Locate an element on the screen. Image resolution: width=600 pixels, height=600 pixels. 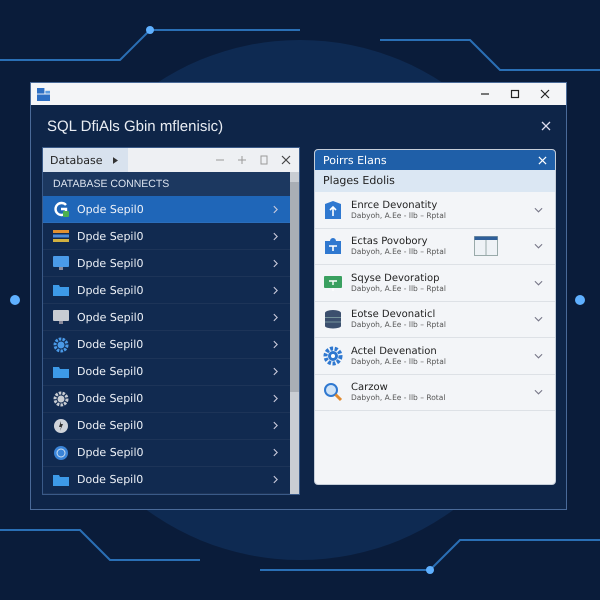
plus-icon is located at coordinates (242, 160).